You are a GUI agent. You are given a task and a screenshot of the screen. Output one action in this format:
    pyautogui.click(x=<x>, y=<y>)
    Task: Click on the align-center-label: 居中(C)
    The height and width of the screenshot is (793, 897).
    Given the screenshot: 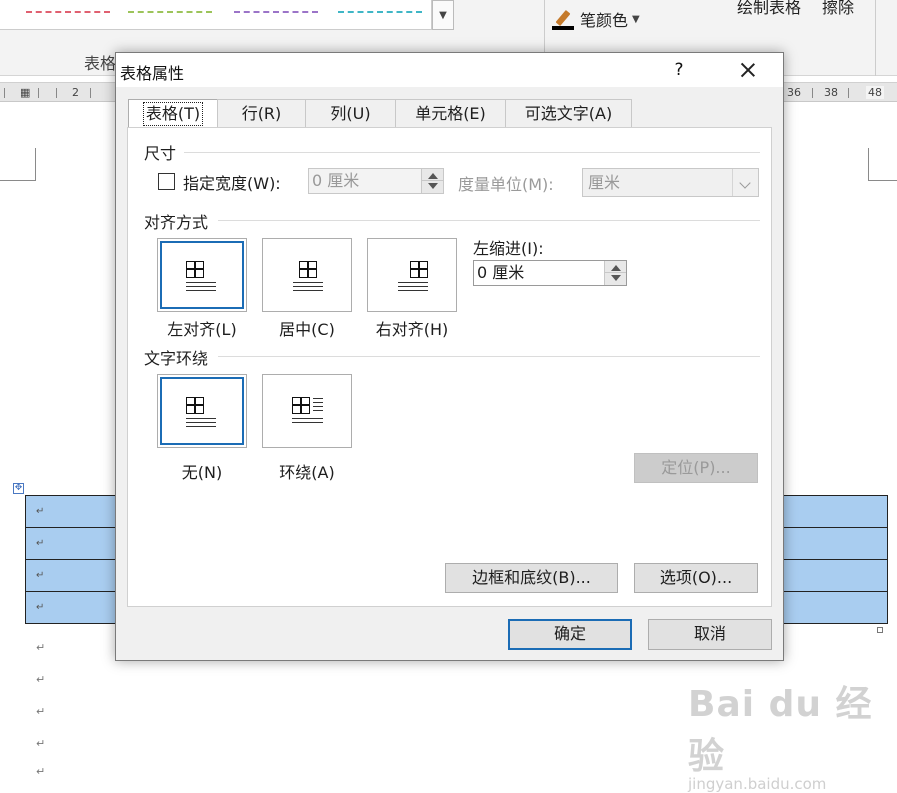 What is the action you would take?
    pyautogui.click(x=307, y=329)
    